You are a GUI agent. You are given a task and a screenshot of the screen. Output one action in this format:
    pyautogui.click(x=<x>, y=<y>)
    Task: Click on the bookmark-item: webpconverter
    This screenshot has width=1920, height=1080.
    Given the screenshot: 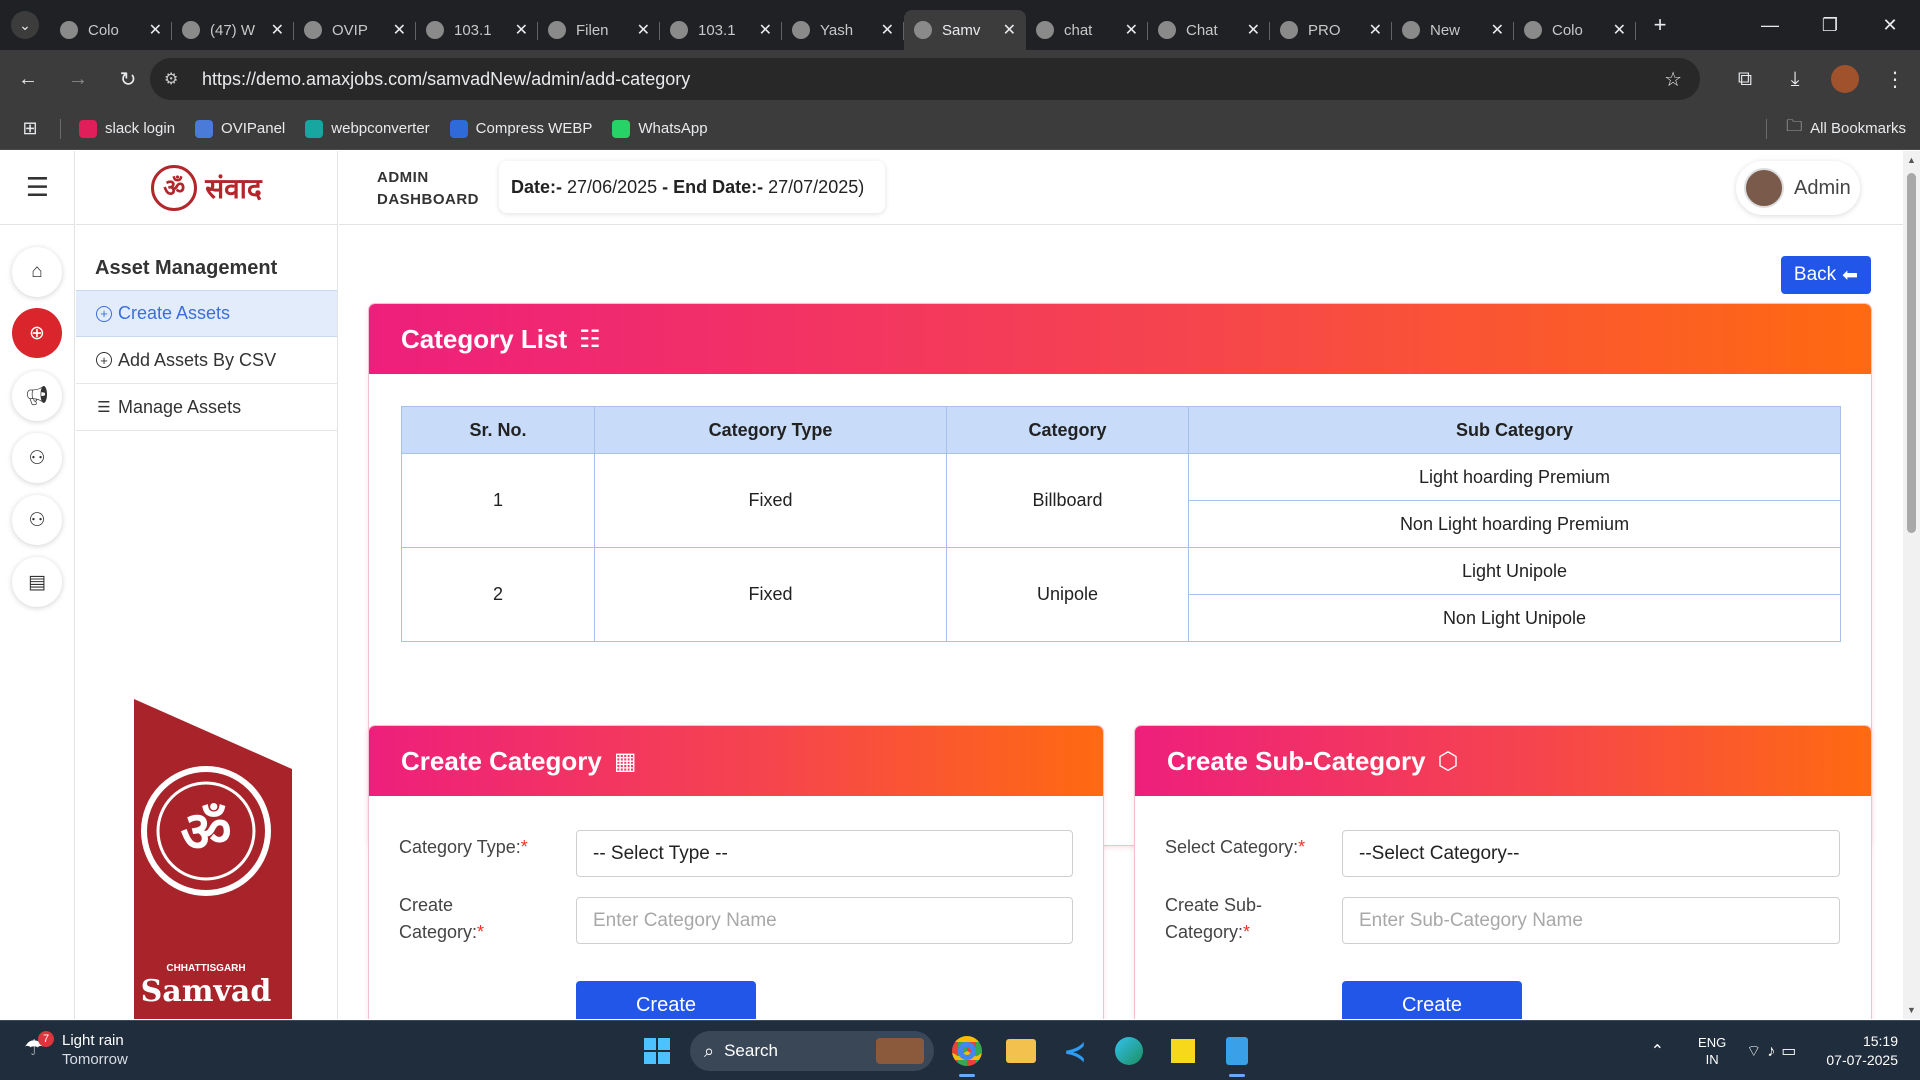 What is the action you would take?
    pyautogui.click(x=367, y=128)
    